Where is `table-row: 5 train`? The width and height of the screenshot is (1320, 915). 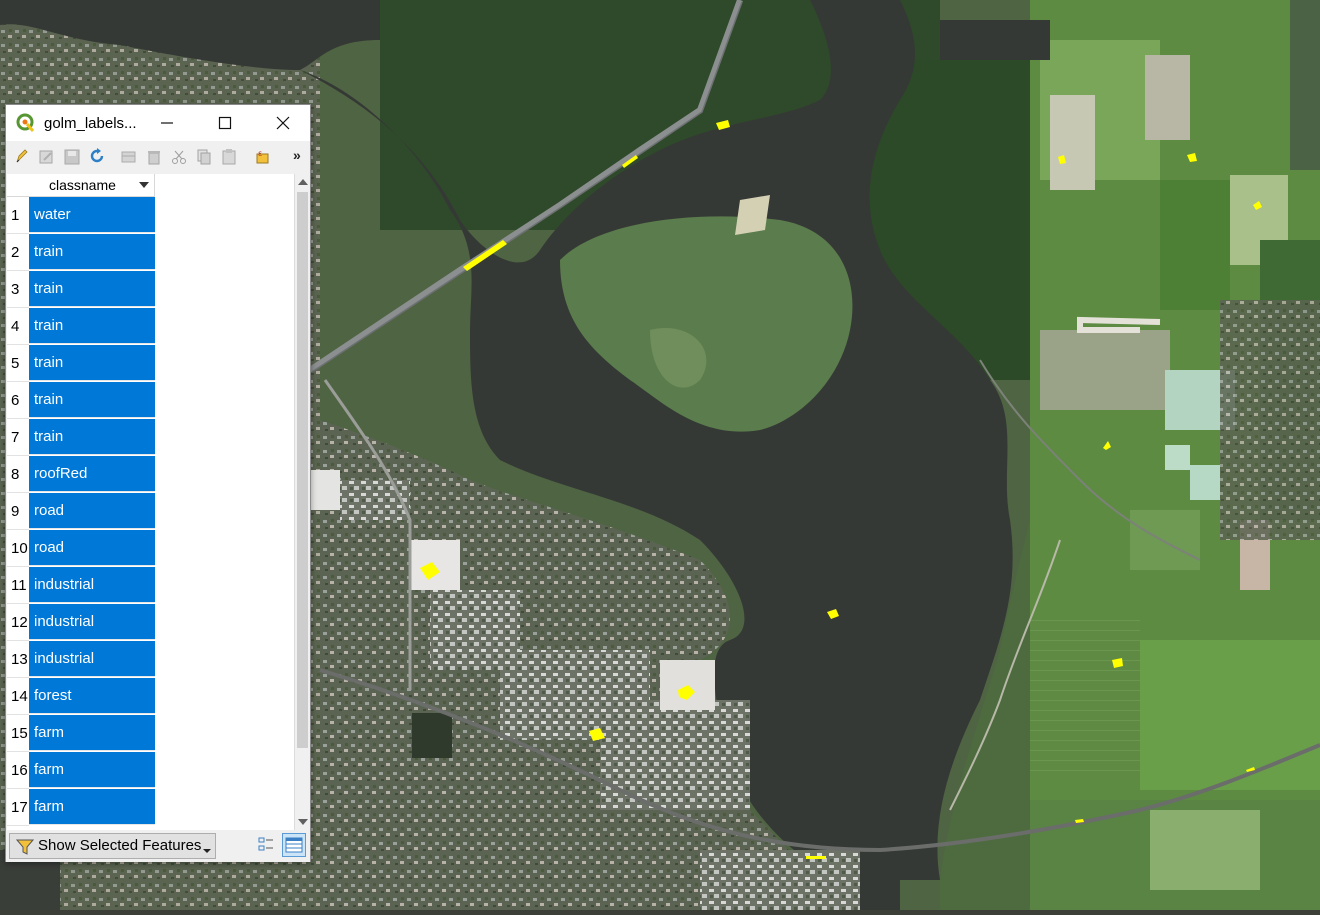
table-row: 5 train is located at coordinates (81, 363).